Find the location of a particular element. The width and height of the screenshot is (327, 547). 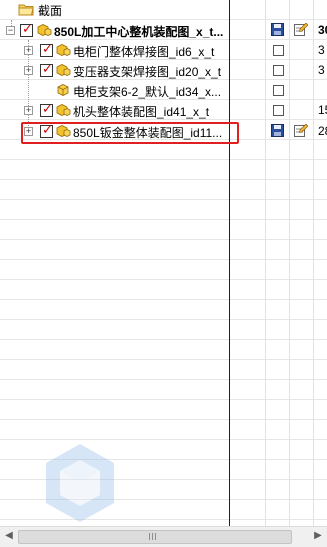

tree-row-part: + ✓ 变压器支架焊接图_id20_x_t 3 is located at coordinates (163, 70).